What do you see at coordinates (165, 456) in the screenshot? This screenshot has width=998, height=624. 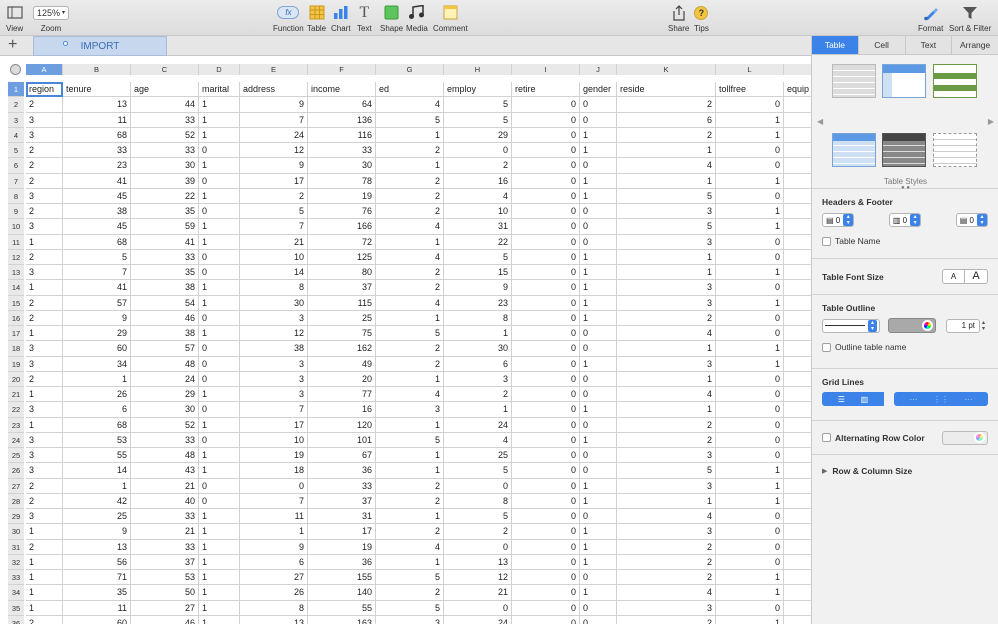 I see `table-cell: 48` at bounding box center [165, 456].